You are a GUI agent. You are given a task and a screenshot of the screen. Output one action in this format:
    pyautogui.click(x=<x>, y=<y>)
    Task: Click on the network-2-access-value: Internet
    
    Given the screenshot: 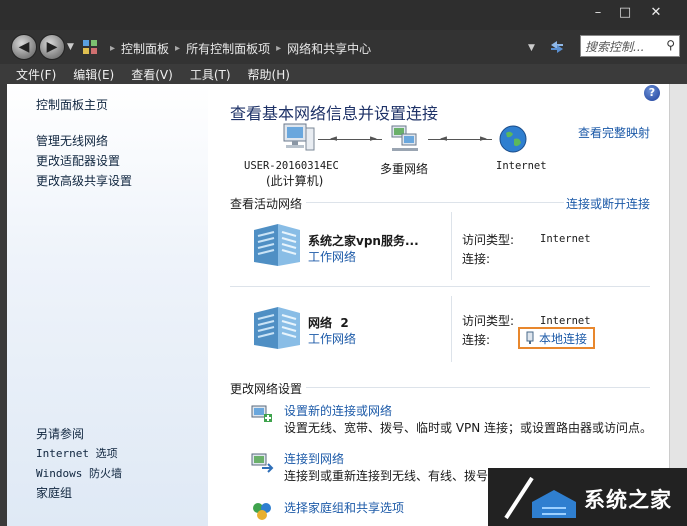 What is the action you would take?
    pyautogui.click(x=565, y=321)
    